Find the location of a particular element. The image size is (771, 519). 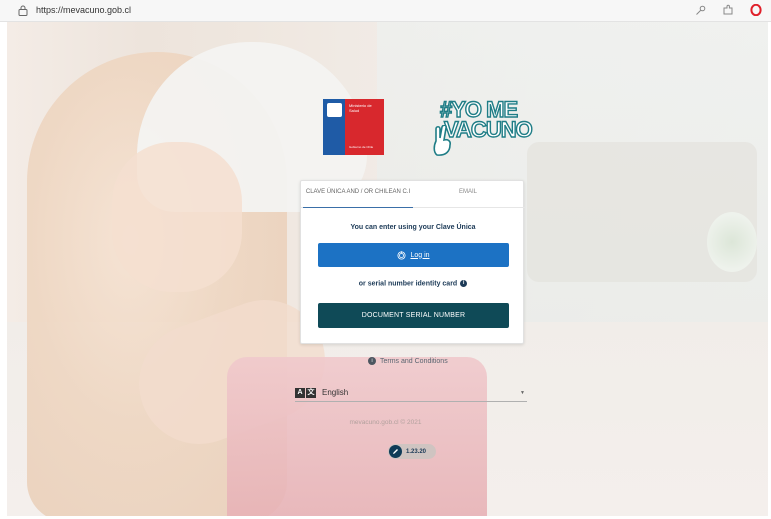

campaign-logo: #YO ME VACUNO is located at coordinates (482, 127).